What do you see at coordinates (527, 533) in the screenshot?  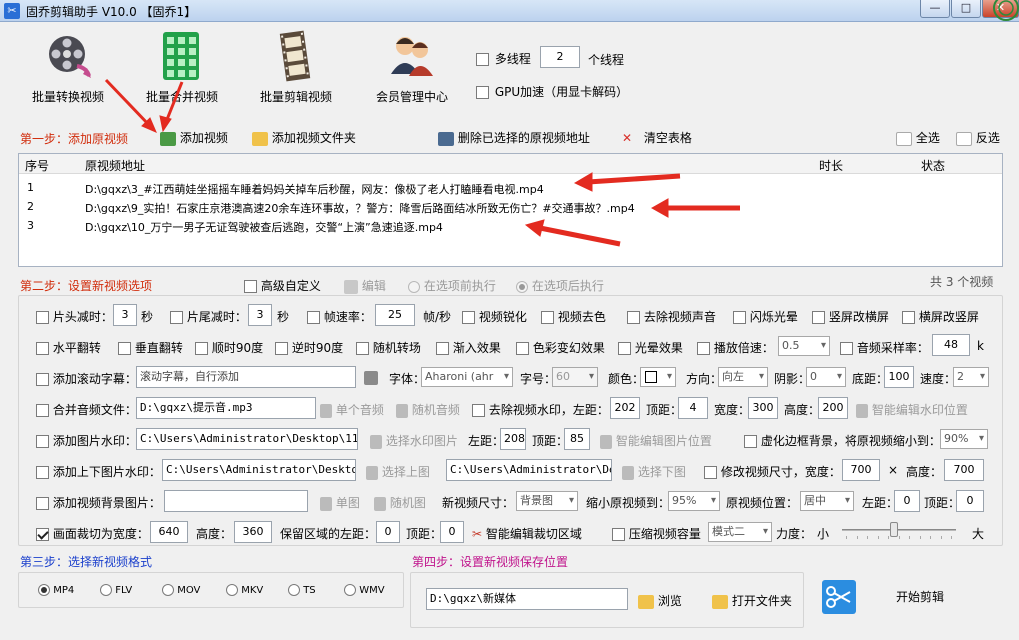 I see `smart-crop-button: ✂ 智能编辑裁切区域` at bounding box center [527, 533].